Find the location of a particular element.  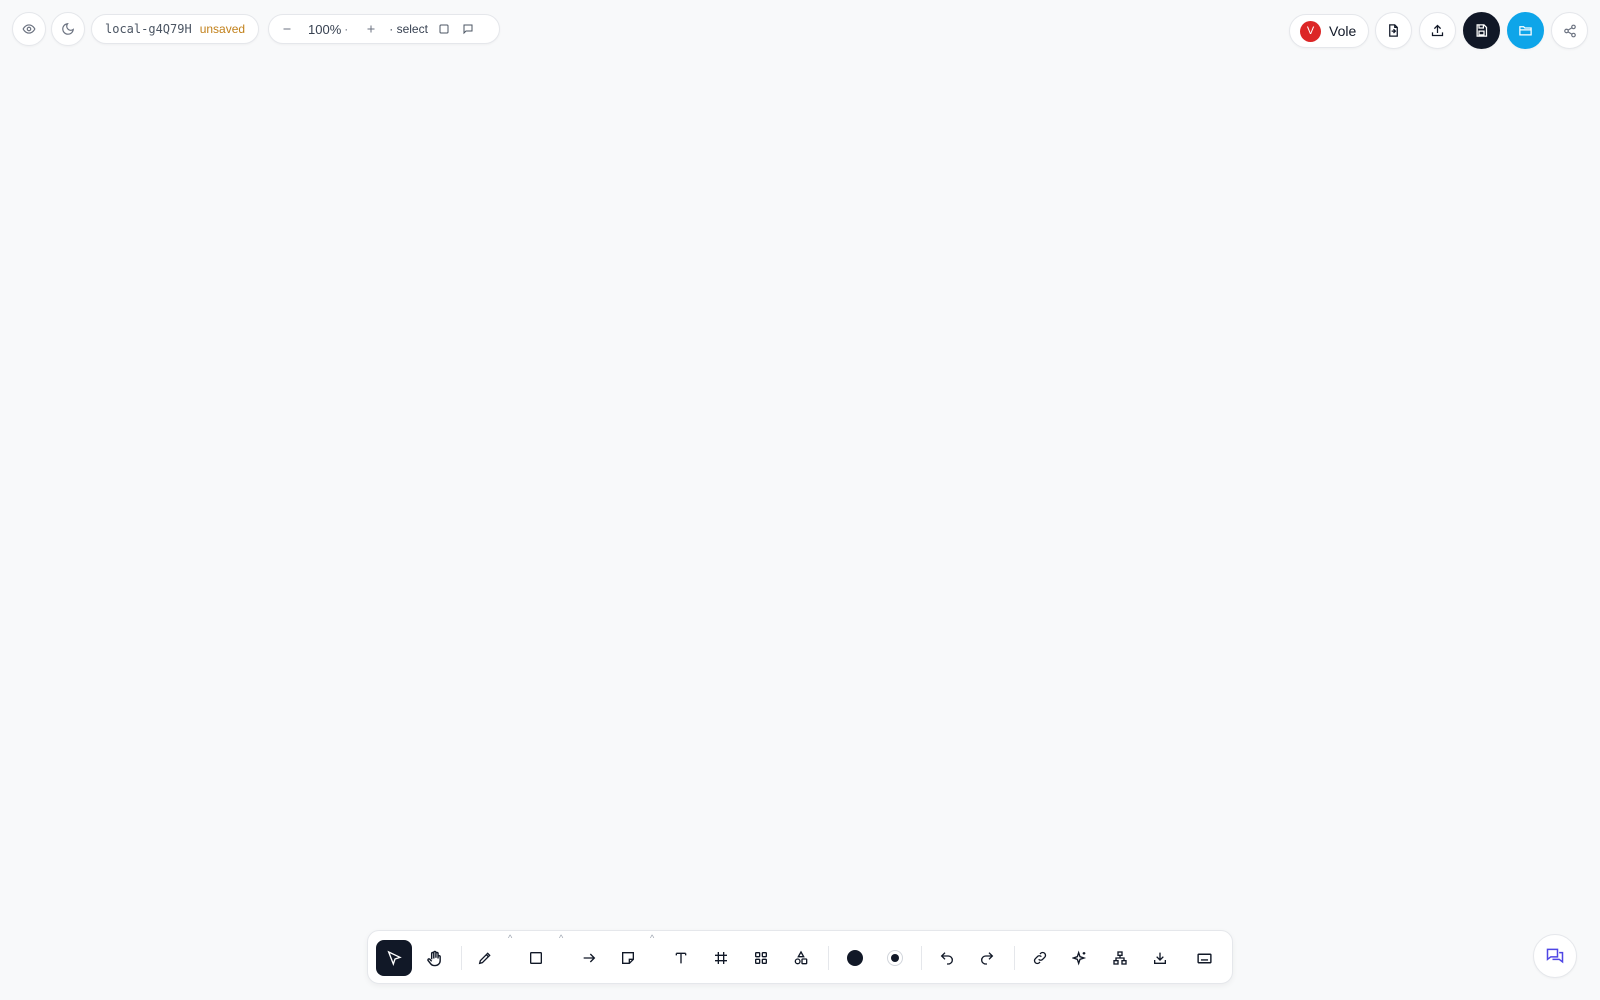

rectangle-icon is located at coordinates (536, 958).